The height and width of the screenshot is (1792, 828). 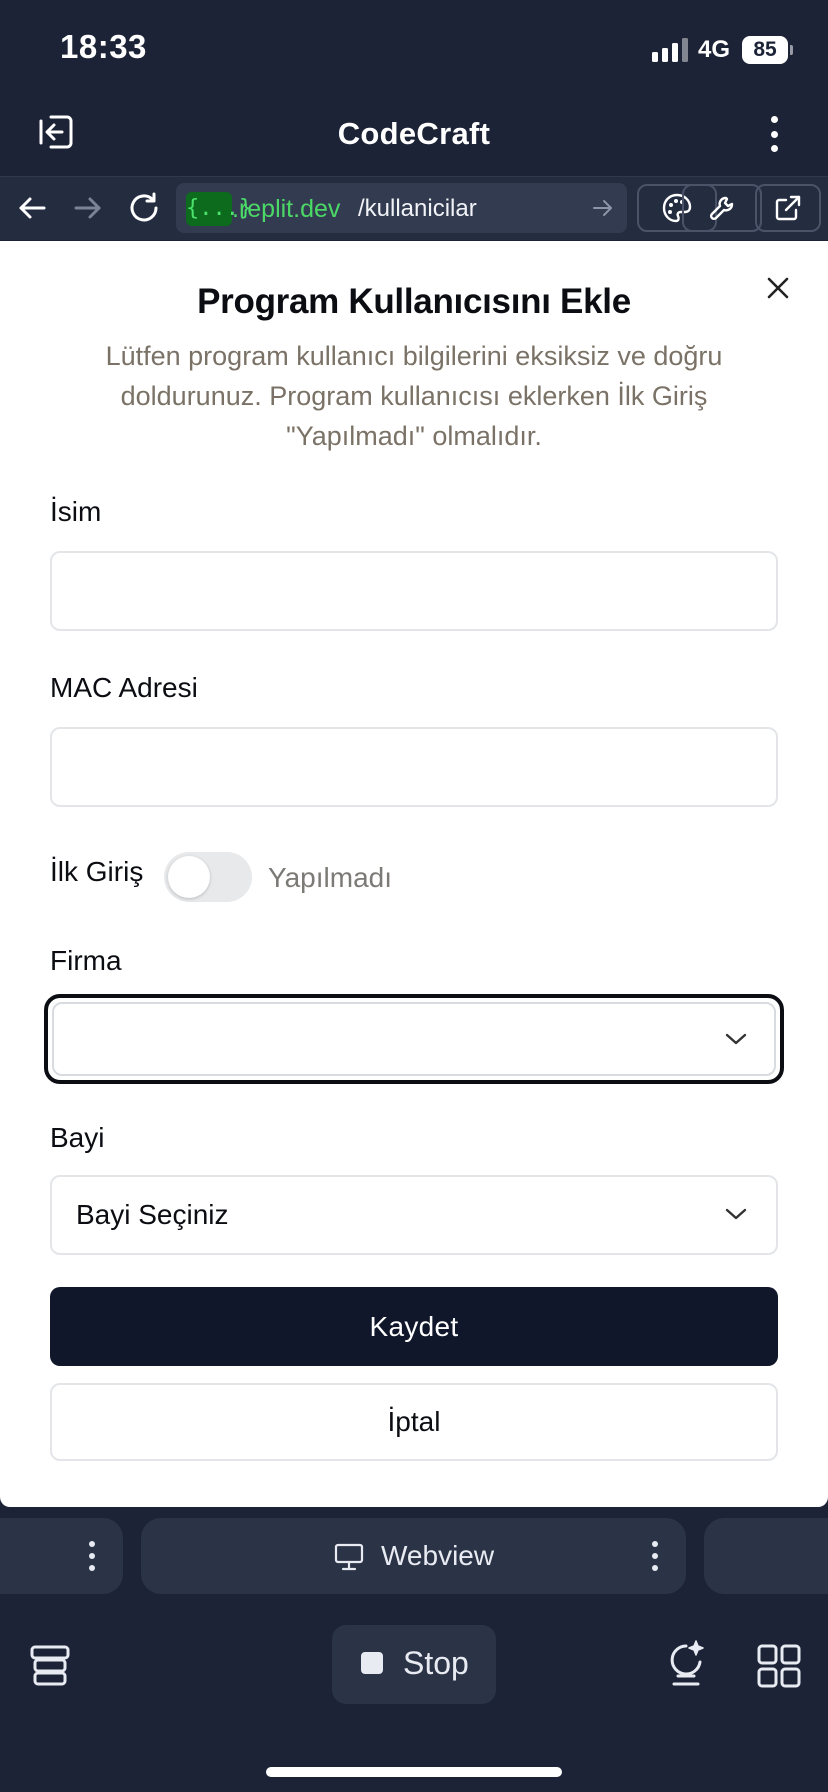 What do you see at coordinates (219, 209) in the screenshot?
I see `url-badge: {...}` at bounding box center [219, 209].